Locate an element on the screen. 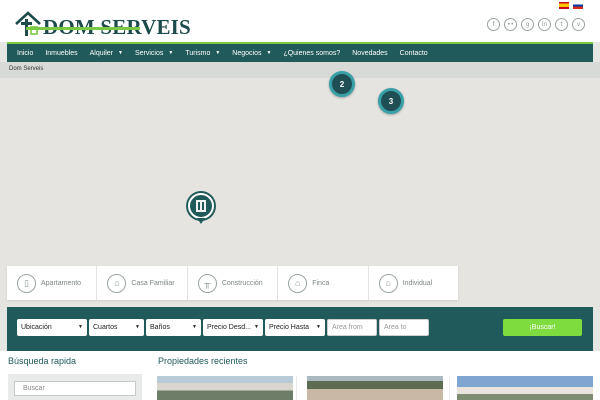 The width and height of the screenshot is (600, 400). house-logo-icon is located at coordinates (28, 23).